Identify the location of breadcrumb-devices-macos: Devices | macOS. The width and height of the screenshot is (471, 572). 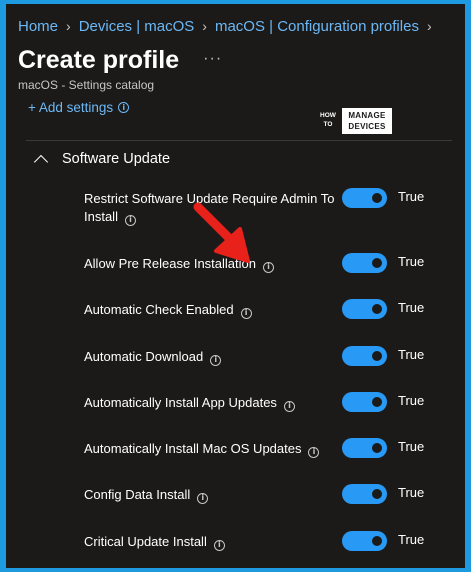
(137, 26).